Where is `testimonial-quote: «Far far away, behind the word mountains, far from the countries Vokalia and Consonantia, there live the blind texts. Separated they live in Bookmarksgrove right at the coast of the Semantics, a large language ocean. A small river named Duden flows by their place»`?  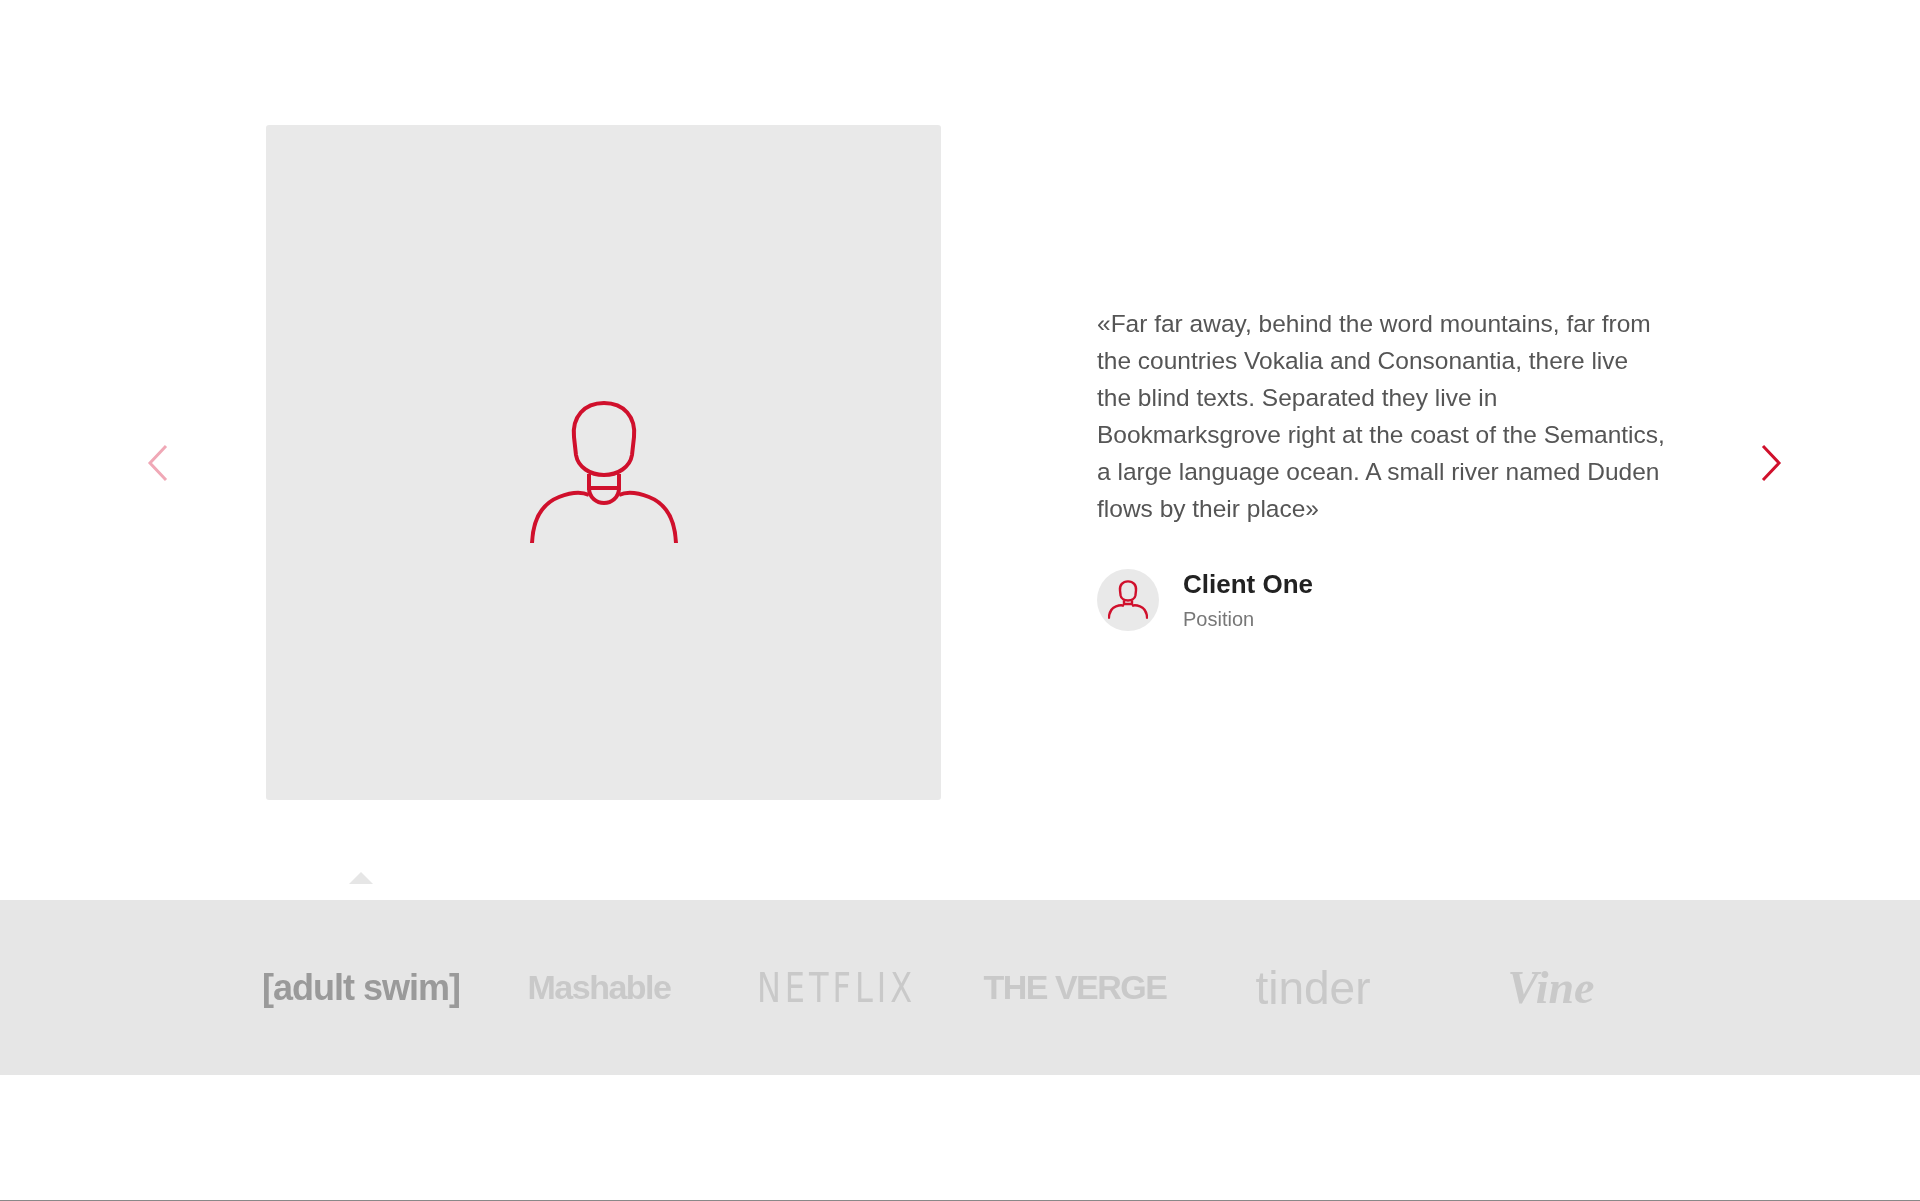 testimonial-quote: «Far far away, behind the word mountains, far from the countries Vokalia and Consonantia, there live the blind texts. Separated they live in Bookmarksgrove right at the coast of the Semantics, a large language ocean. A small river named Duden flows by their place» is located at coordinates (1381, 416).